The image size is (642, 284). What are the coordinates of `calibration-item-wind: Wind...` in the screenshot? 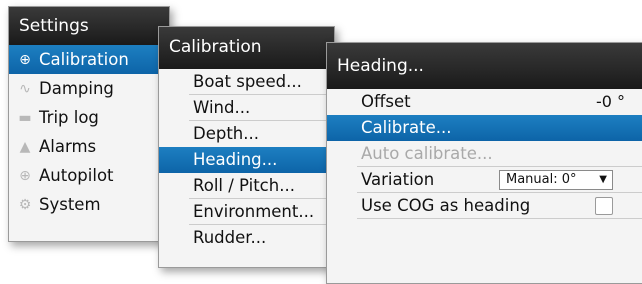 It's located at (246, 108).